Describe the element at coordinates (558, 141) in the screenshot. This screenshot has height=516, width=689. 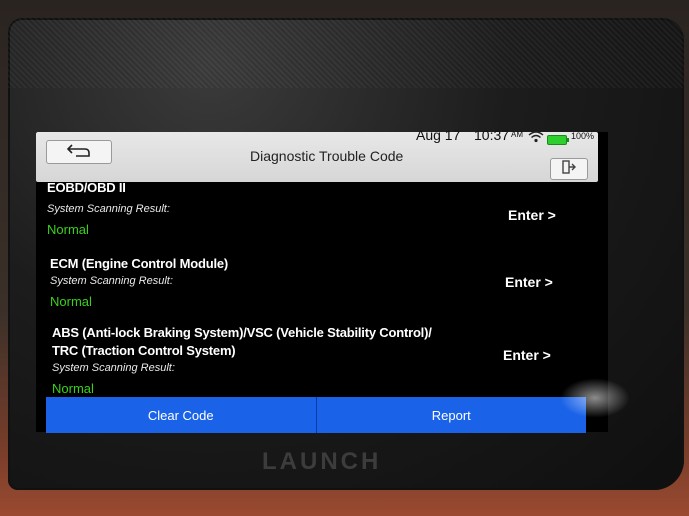
I see `battery-icon` at that location.